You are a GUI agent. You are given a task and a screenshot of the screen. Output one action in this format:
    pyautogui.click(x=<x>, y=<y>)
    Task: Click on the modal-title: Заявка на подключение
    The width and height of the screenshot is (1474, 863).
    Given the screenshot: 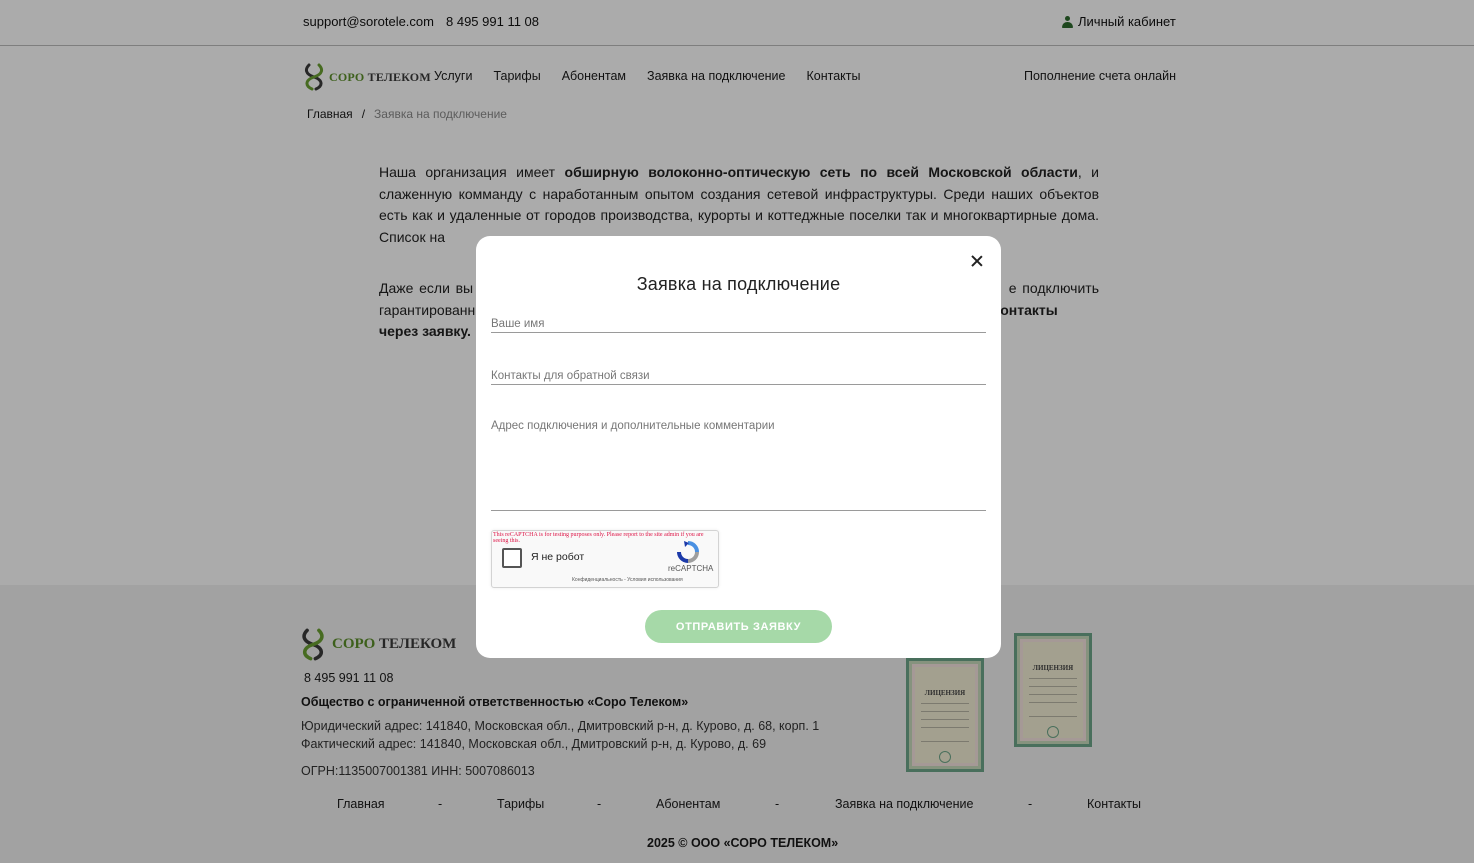 What is the action you would take?
    pyautogui.click(x=738, y=284)
    